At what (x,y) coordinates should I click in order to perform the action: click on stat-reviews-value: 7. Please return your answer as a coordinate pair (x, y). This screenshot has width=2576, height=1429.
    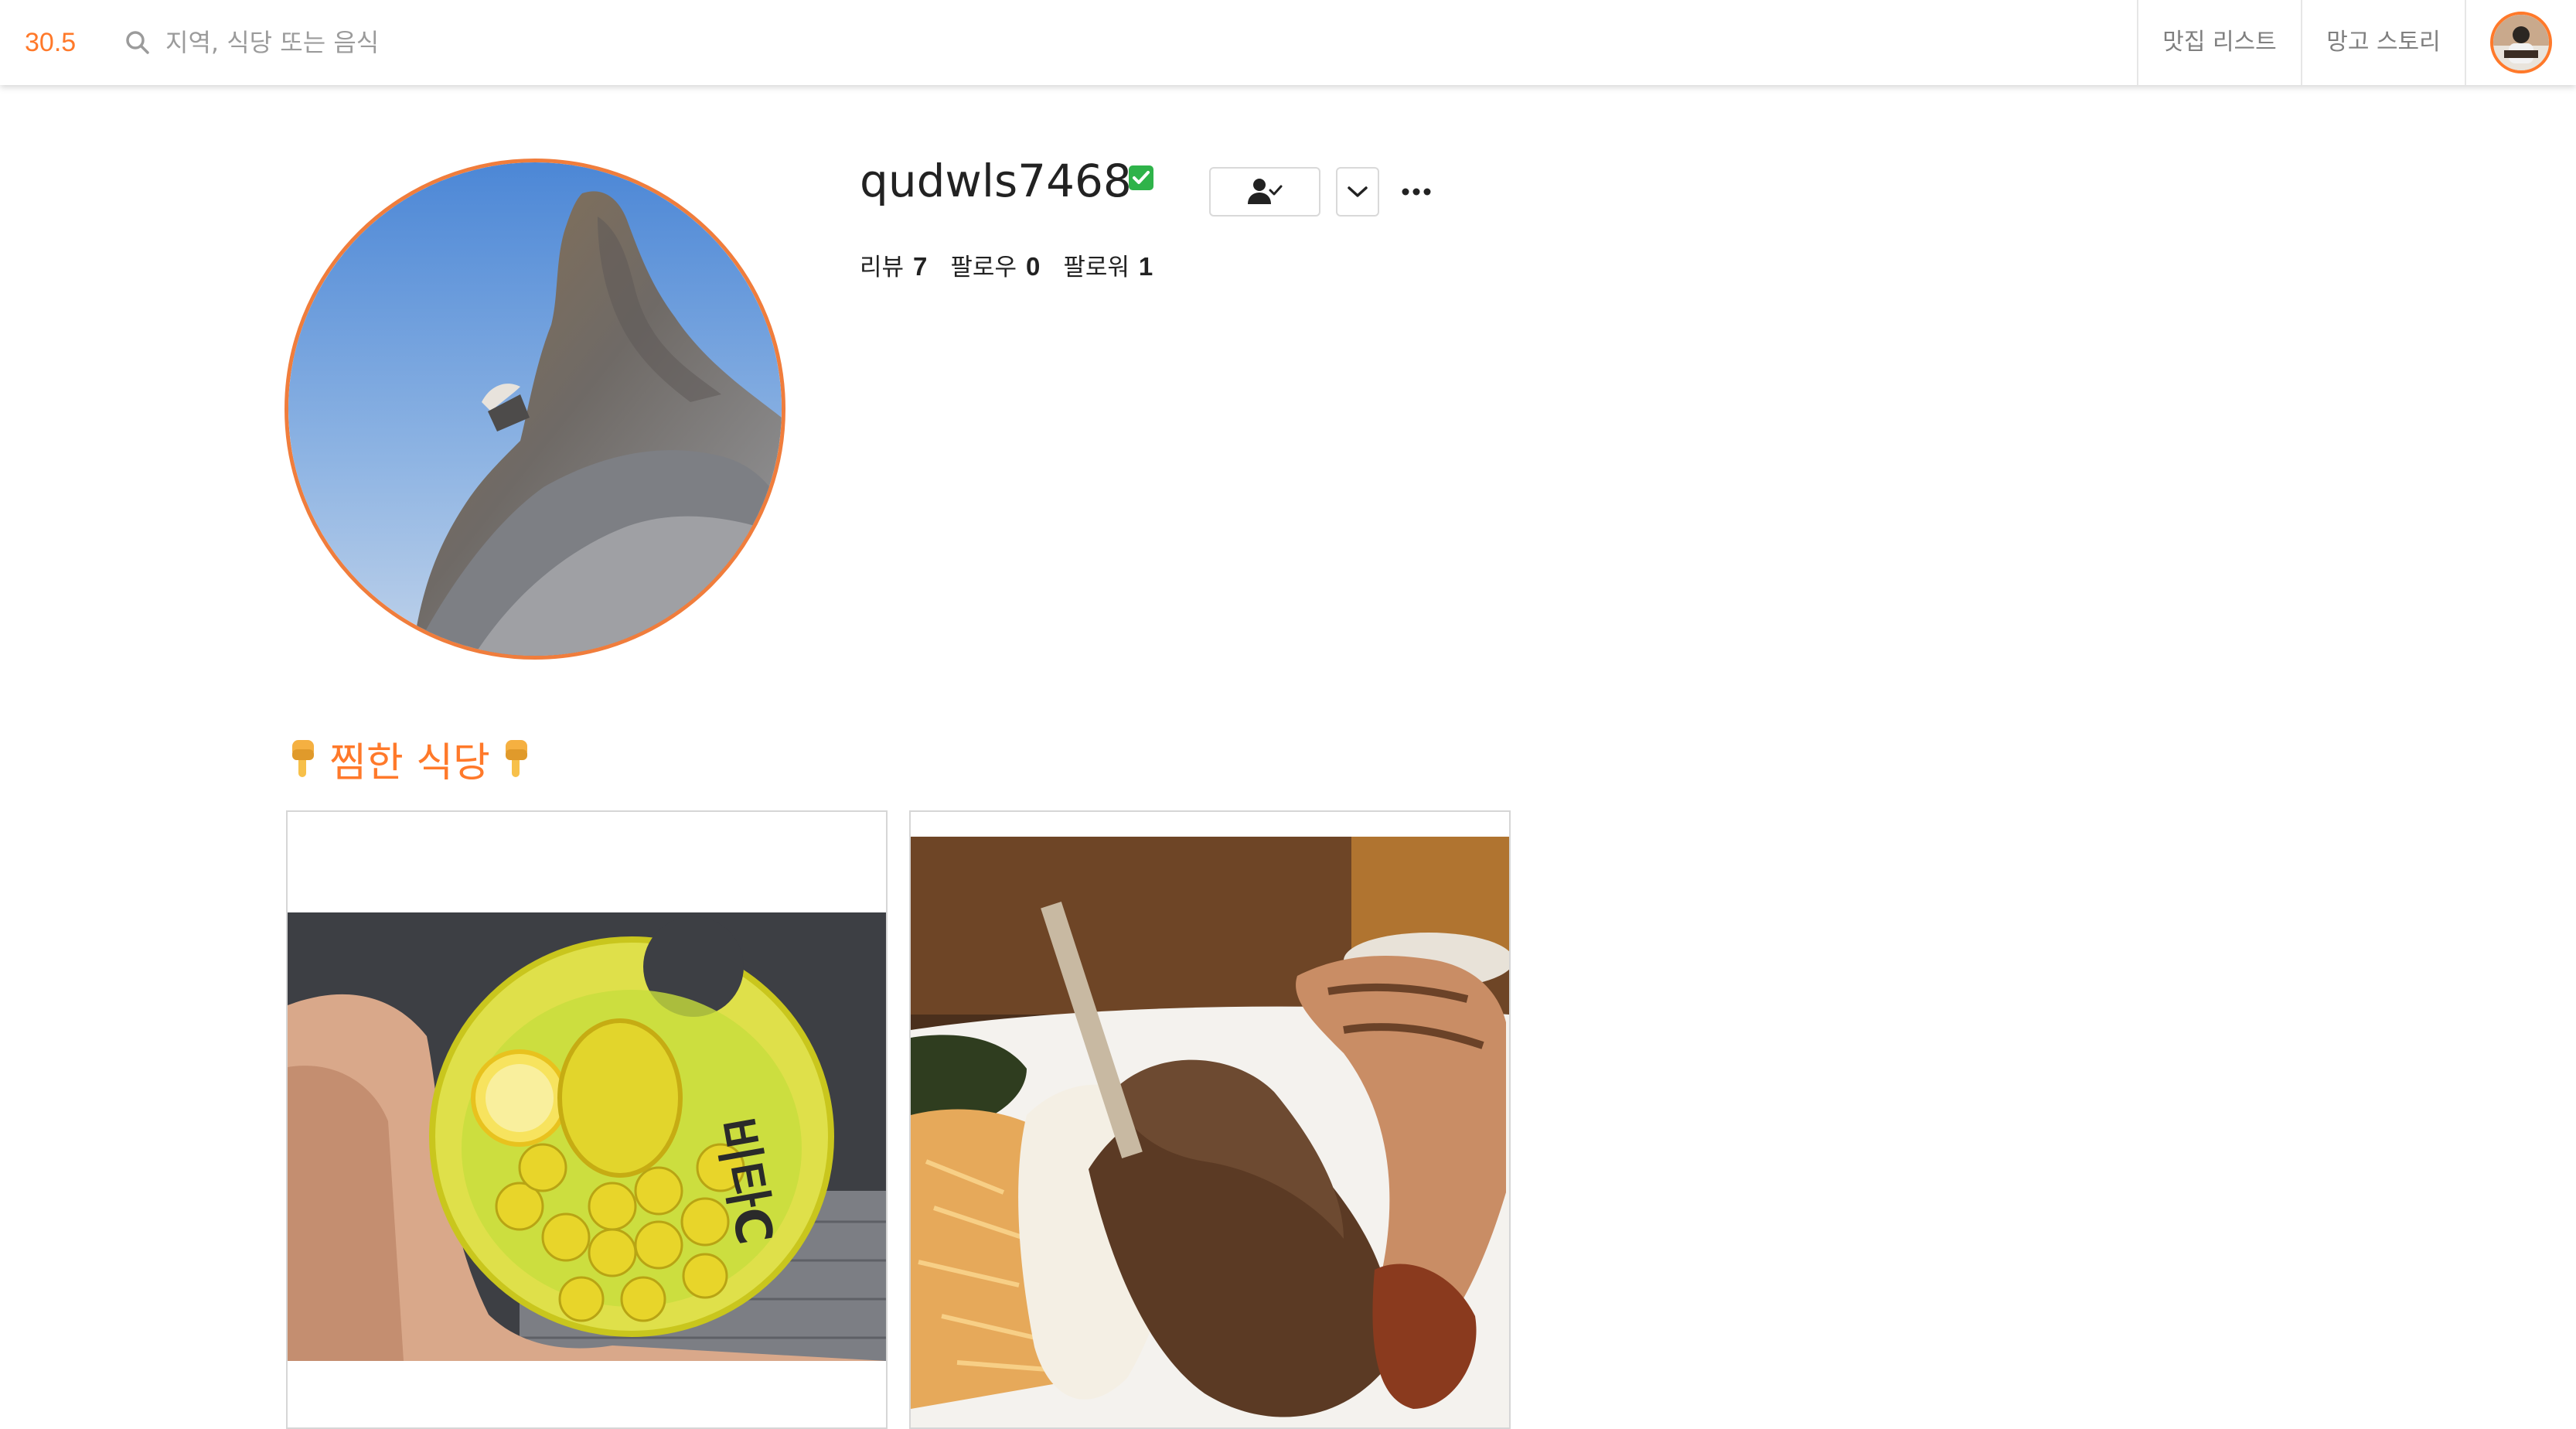
    Looking at the image, I should click on (920, 266).